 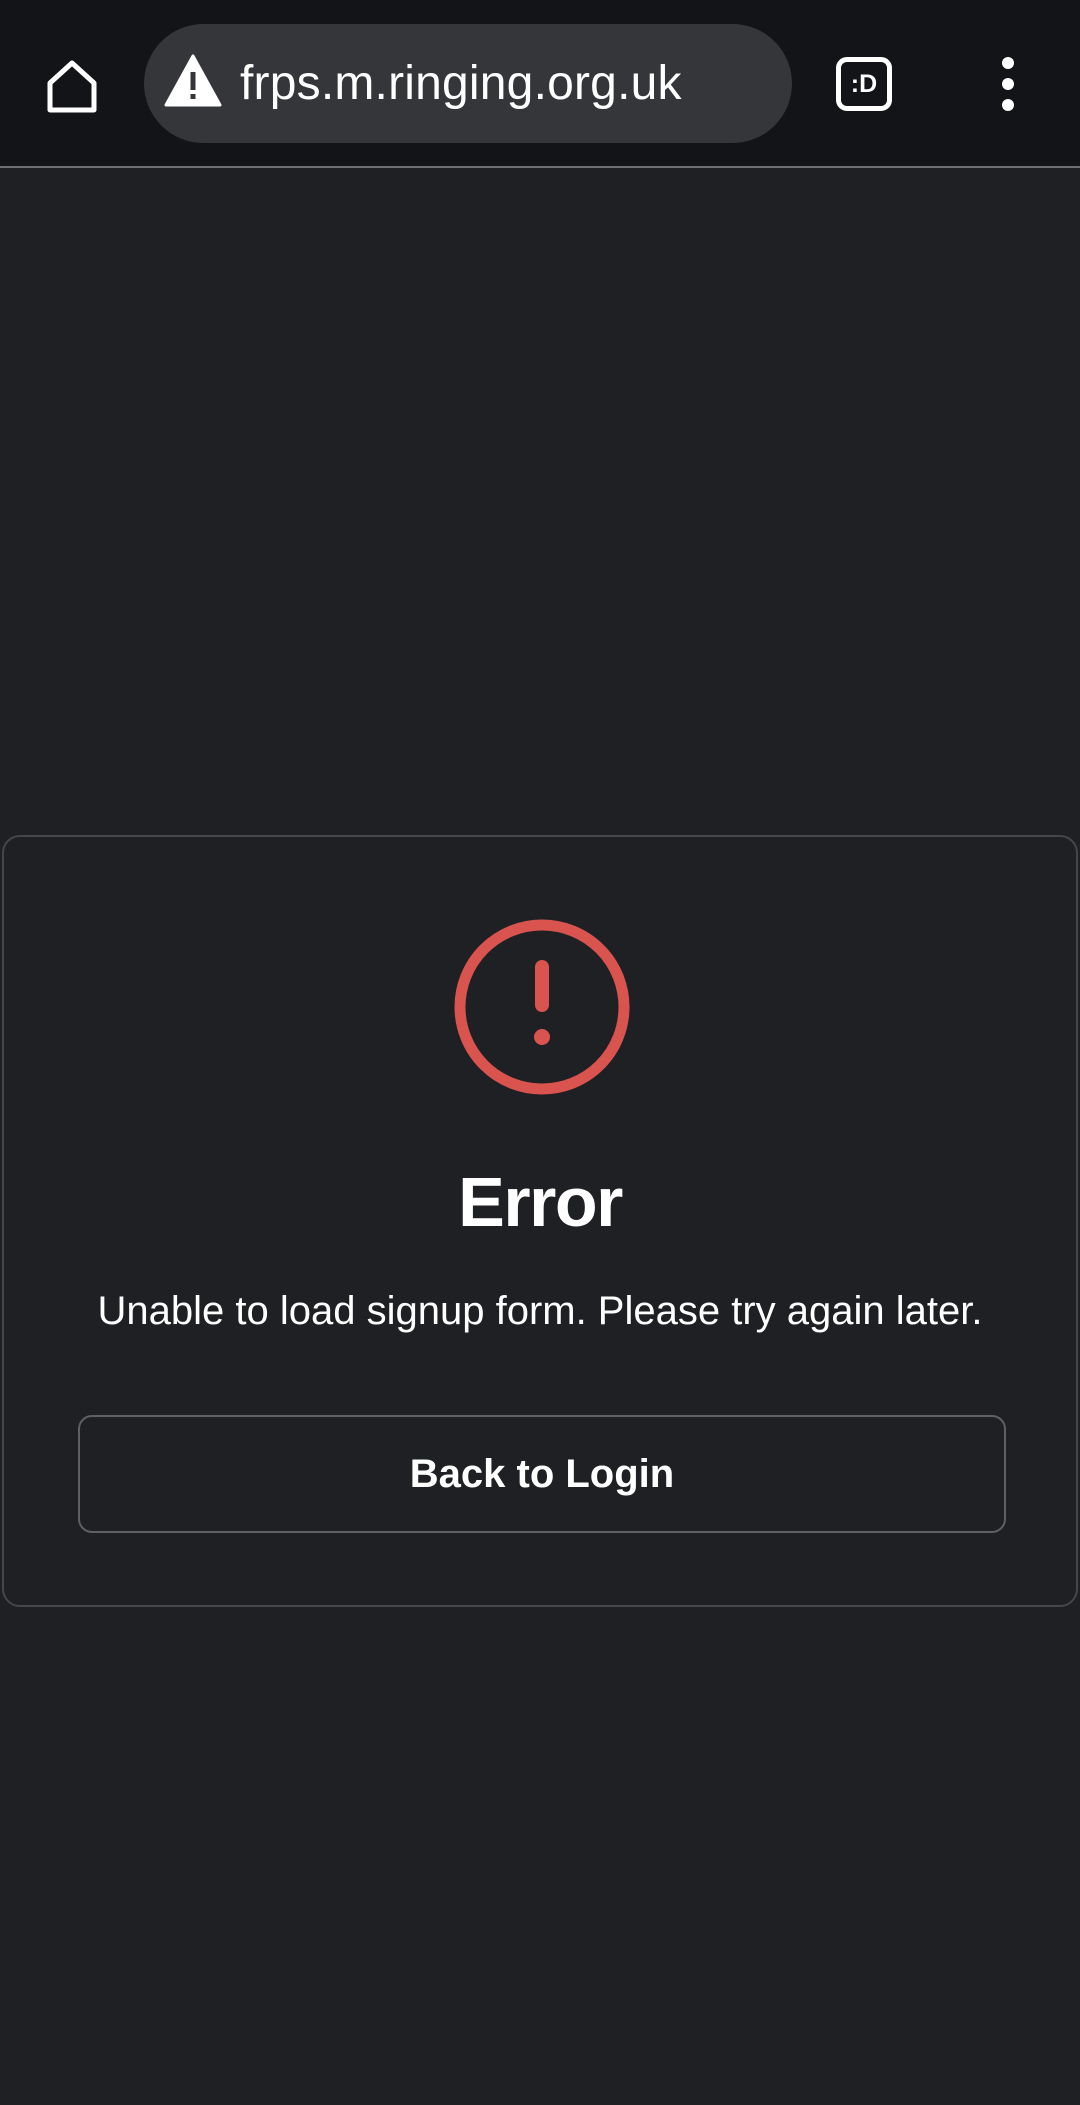 I want to click on url-text: frps.m.ringing.org.uk, so click(x=461, y=83).